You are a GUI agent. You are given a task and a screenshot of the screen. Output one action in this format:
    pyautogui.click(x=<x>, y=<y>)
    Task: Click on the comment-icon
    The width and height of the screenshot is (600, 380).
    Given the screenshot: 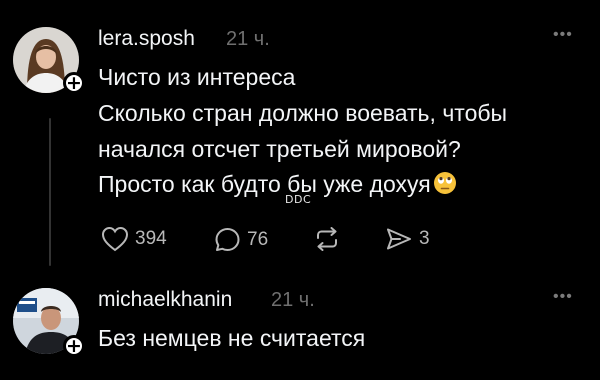 What is the action you would take?
    pyautogui.click(x=227, y=239)
    